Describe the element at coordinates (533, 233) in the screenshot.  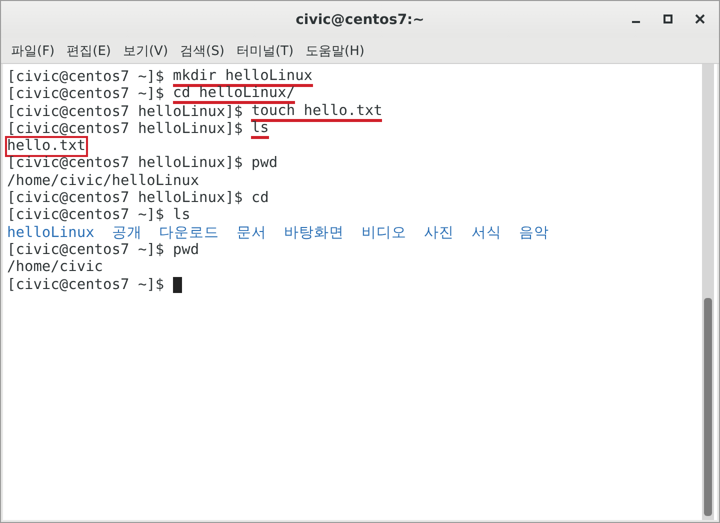
I see `directory-name: 음악` at that location.